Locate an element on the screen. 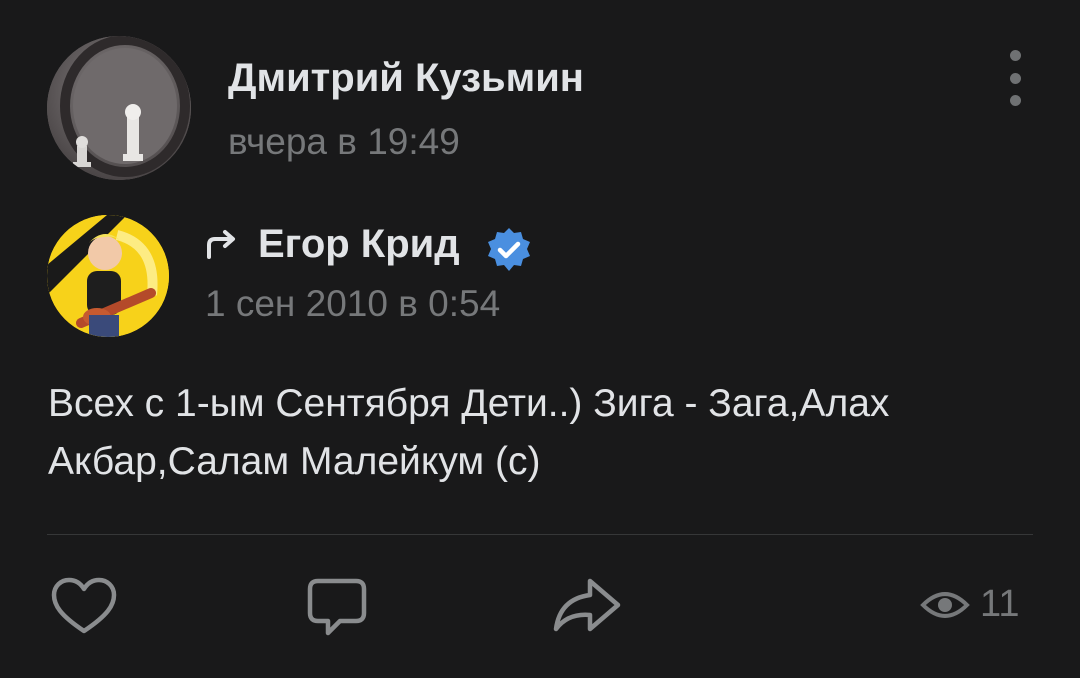 This screenshot has width=1080, height=678. repost-timestamp: 1 сен 2010 в 0:54 is located at coordinates (352, 304).